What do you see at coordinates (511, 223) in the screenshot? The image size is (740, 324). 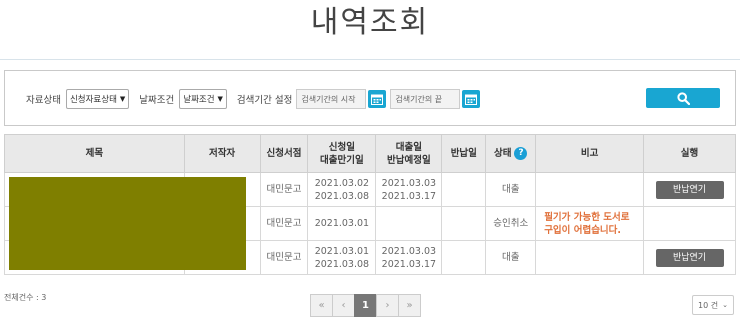 I see `status-cell: 승인취소` at bounding box center [511, 223].